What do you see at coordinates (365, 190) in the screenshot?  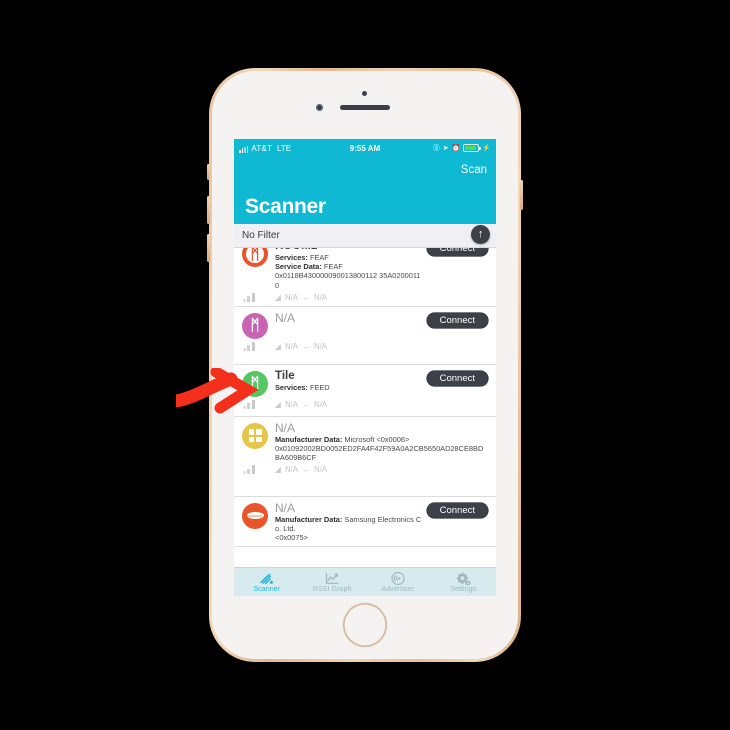 I see `navigation-bar: Scan Scanner` at bounding box center [365, 190].